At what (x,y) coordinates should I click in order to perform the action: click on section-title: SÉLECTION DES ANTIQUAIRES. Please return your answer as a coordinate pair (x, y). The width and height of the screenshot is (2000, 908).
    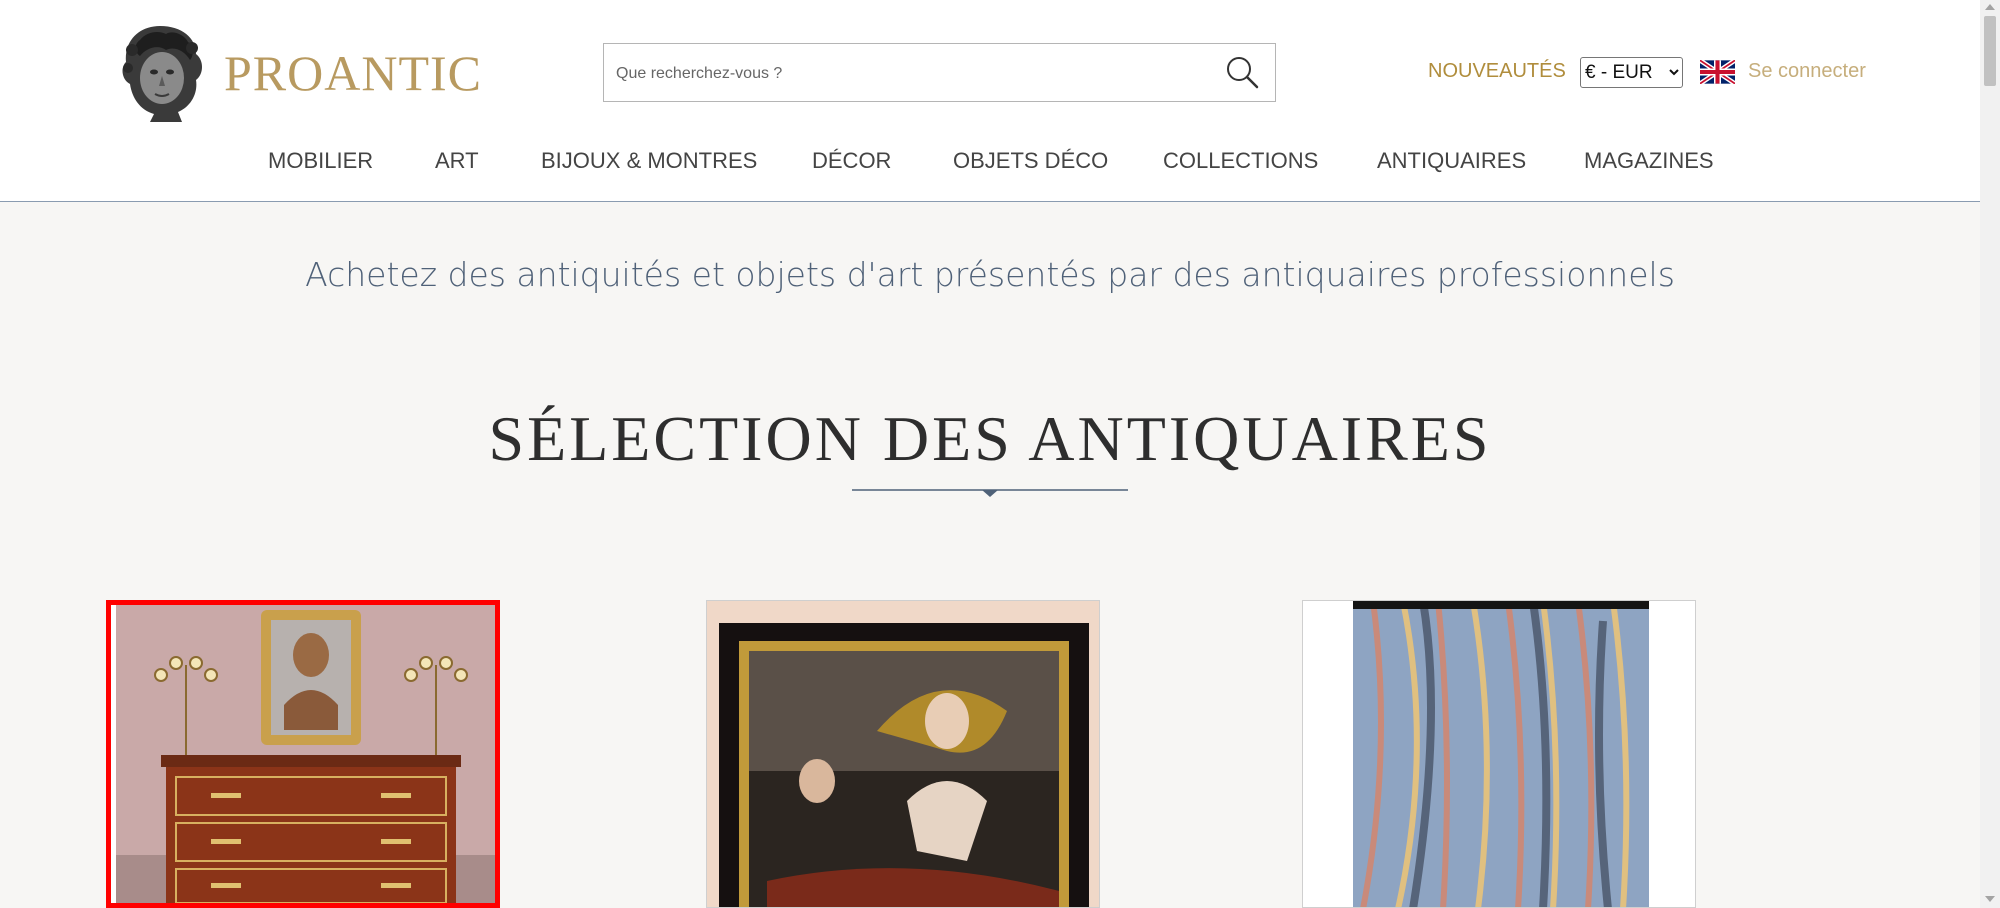
    Looking at the image, I should click on (990, 438).